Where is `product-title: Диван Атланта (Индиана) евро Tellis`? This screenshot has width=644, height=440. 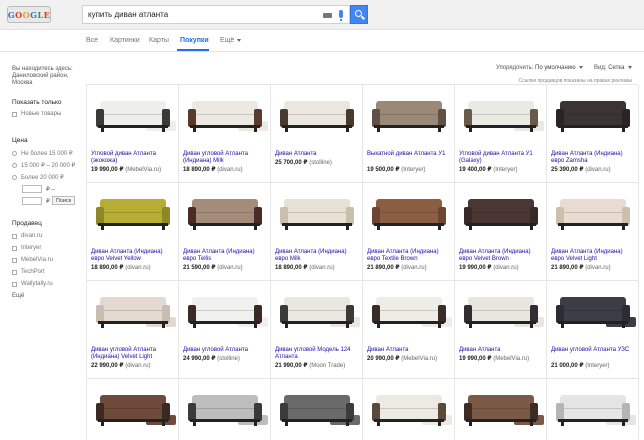 product-title: Диван Атланта (Индиана) евро Tellis is located at coordinates (226, 256).